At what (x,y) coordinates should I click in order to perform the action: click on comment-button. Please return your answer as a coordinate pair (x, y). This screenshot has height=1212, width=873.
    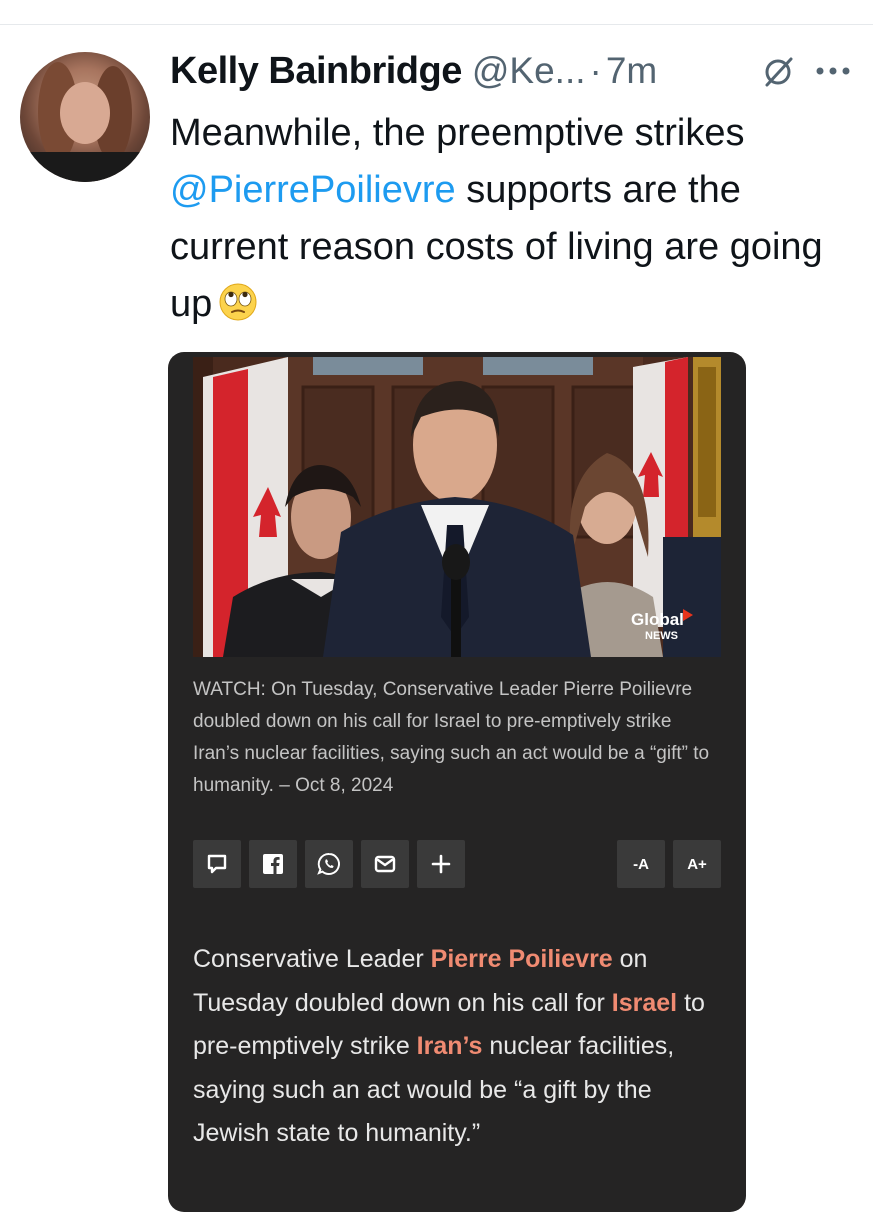
    Looking at the image, I should click on (217, 864).